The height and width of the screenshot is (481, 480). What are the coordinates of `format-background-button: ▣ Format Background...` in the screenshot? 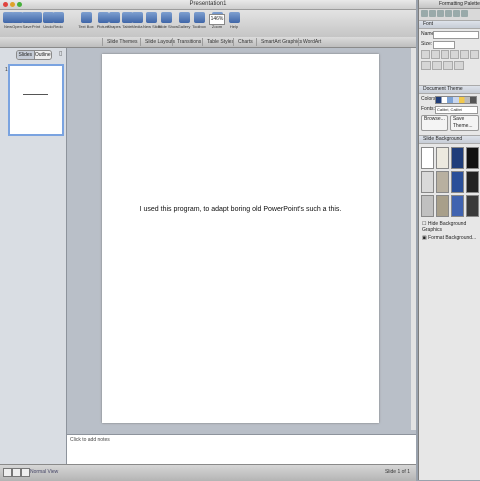 It's located at (449, 238).